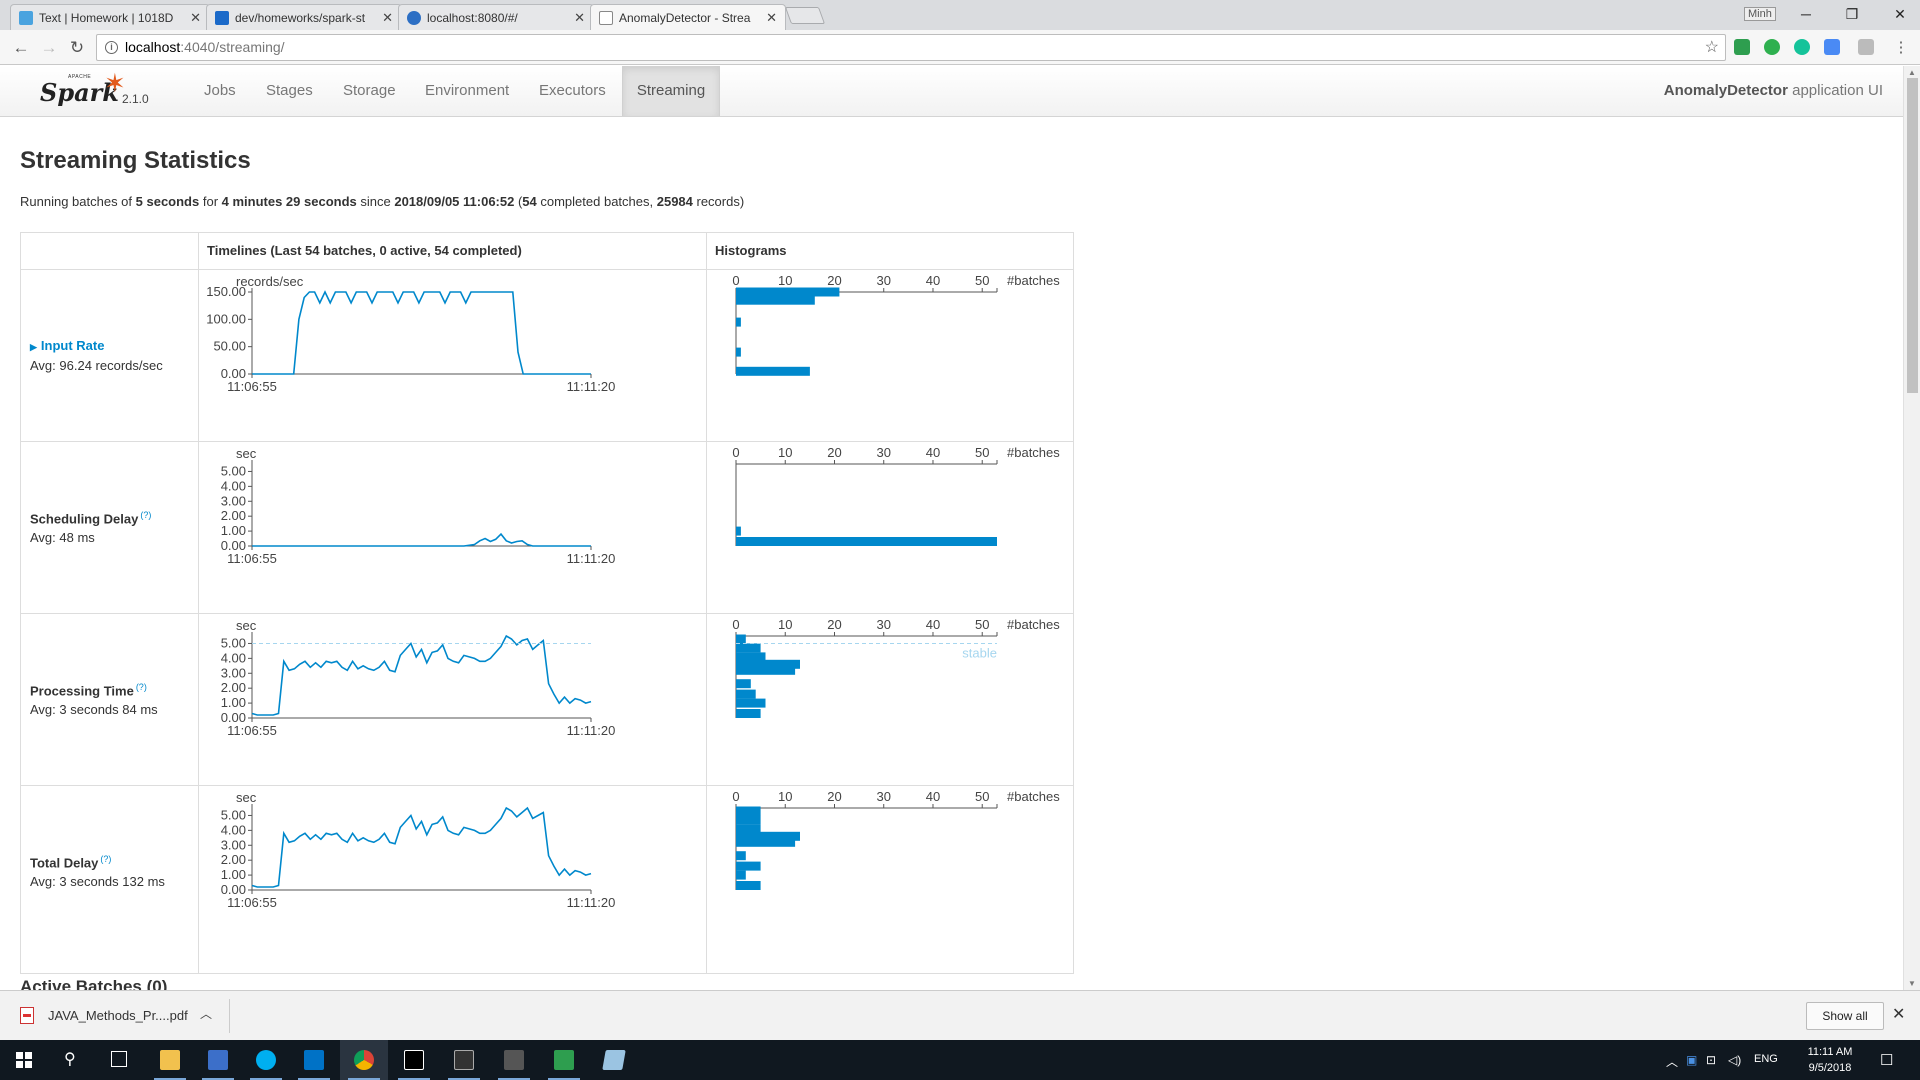  Describe the element at coordinates (805, 15) in the screenshot. I see `new-tab-button` at that location.